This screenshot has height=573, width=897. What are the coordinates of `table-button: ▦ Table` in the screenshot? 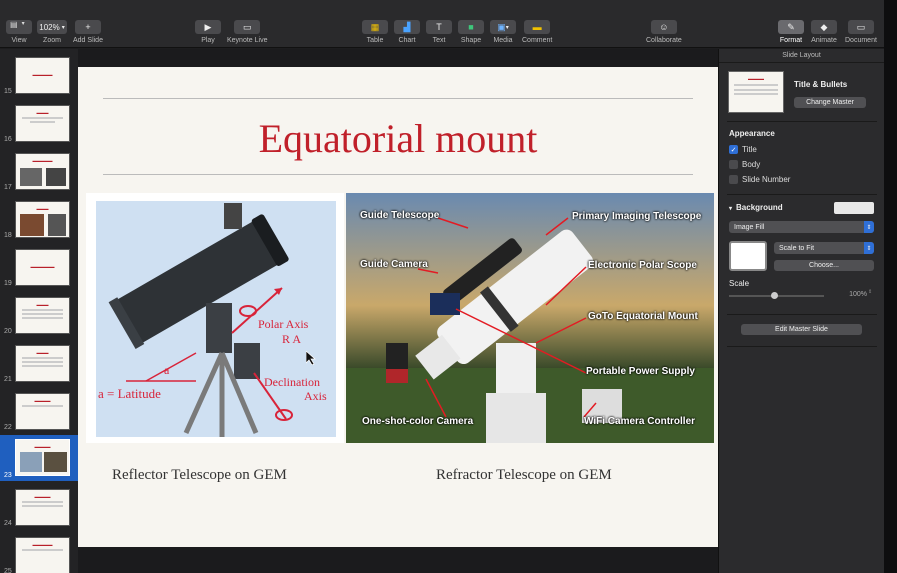 It's located at (375, 32).